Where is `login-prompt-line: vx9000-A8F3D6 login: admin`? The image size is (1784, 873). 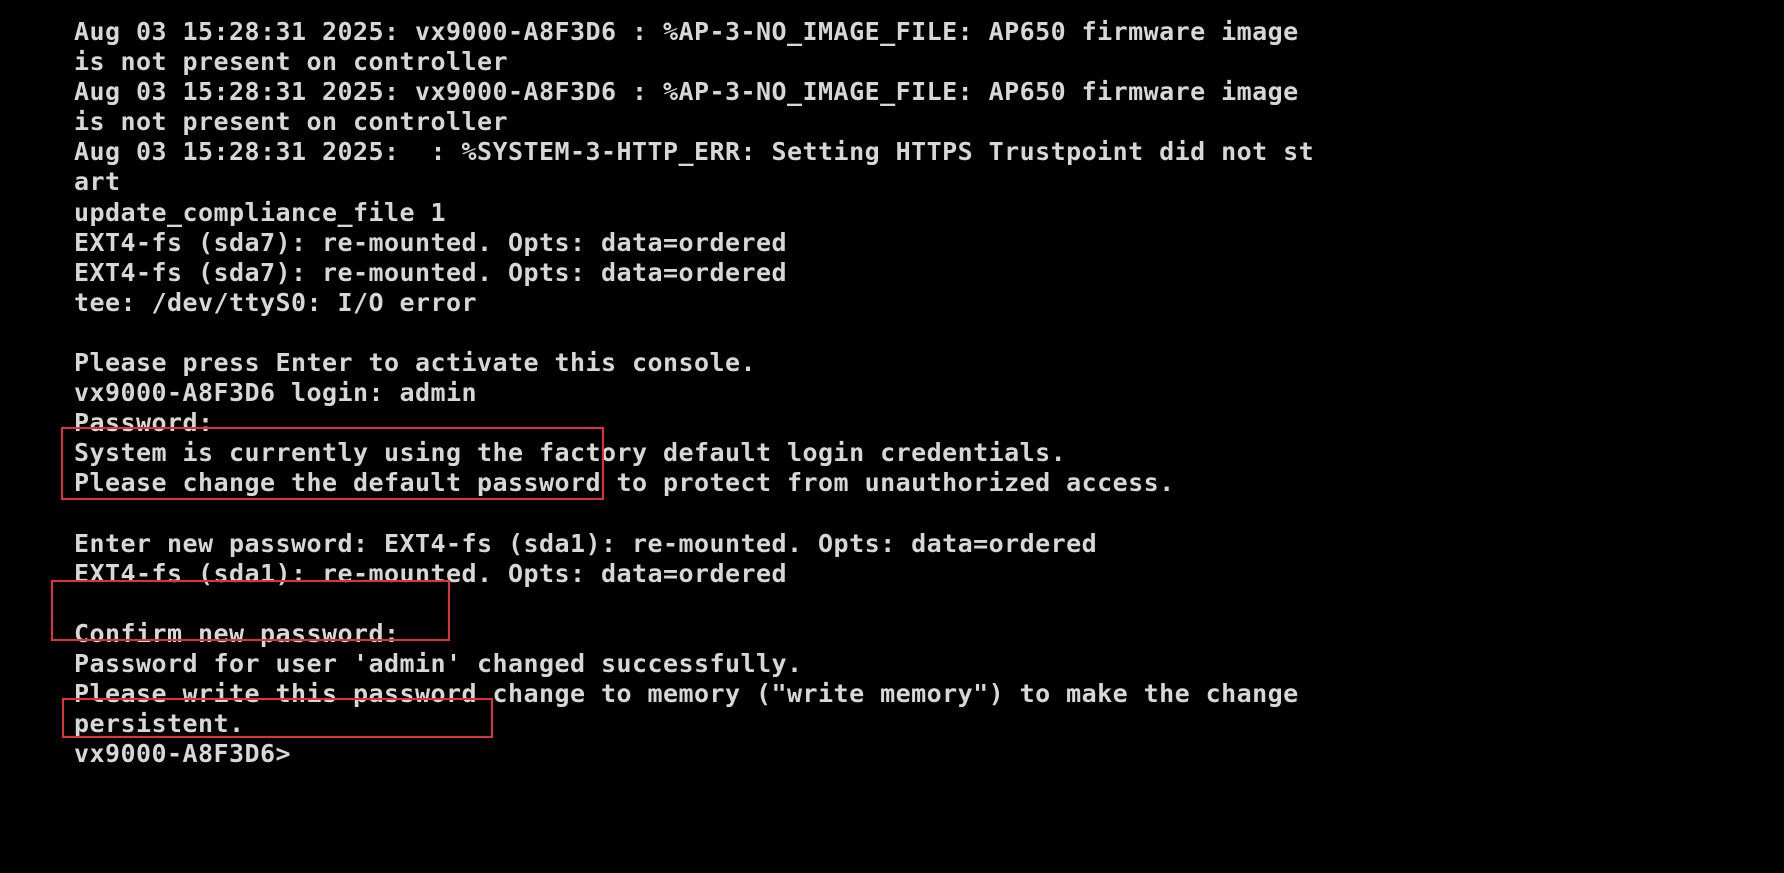
login-prompt-line: vx9000-A8F3D6 login: admin is located at coordinates (276, 392).